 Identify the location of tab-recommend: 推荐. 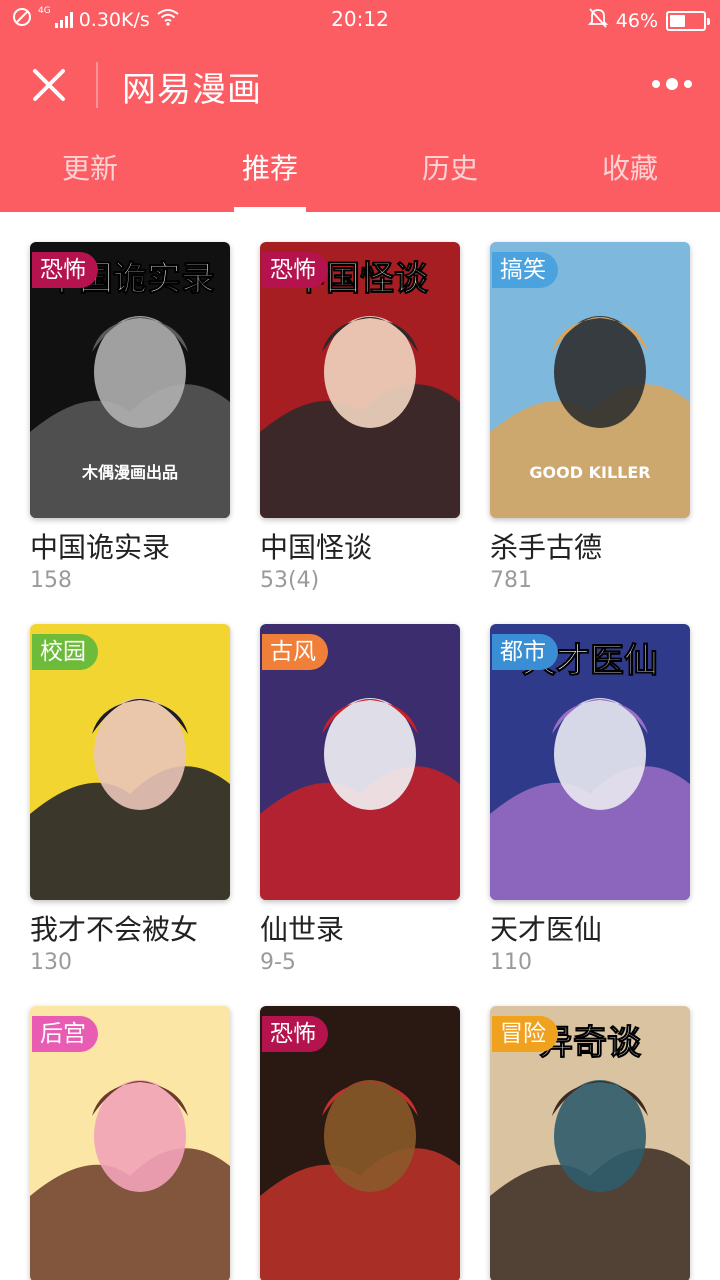
(270, 171).